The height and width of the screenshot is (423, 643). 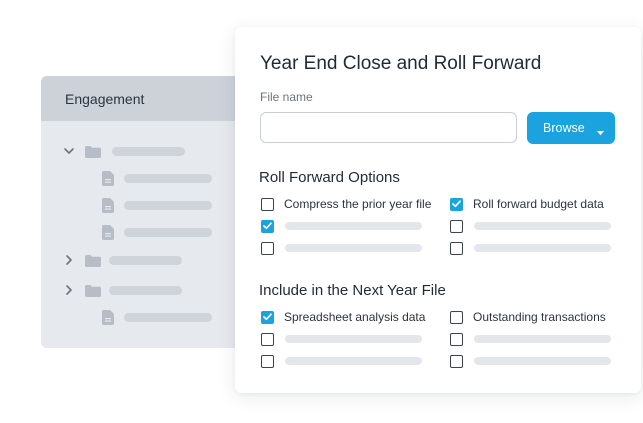 I want to click on tree-row-folder-expanded, so click(x=123, y=151).